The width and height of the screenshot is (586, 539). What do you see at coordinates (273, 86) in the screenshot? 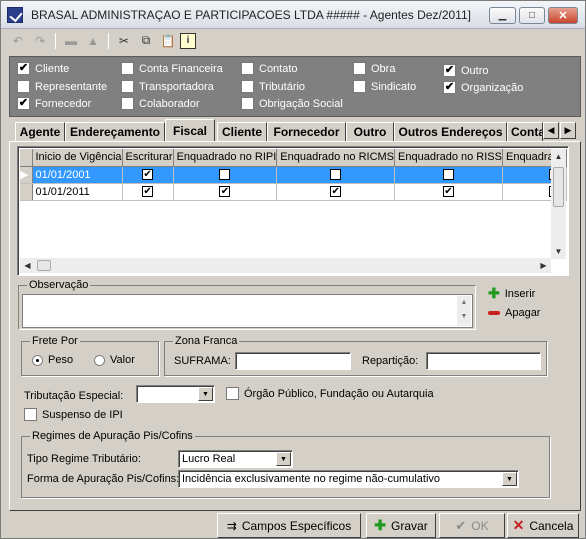
I see `checkbox-tributario: Tributário` at bounding box center [273, 86].